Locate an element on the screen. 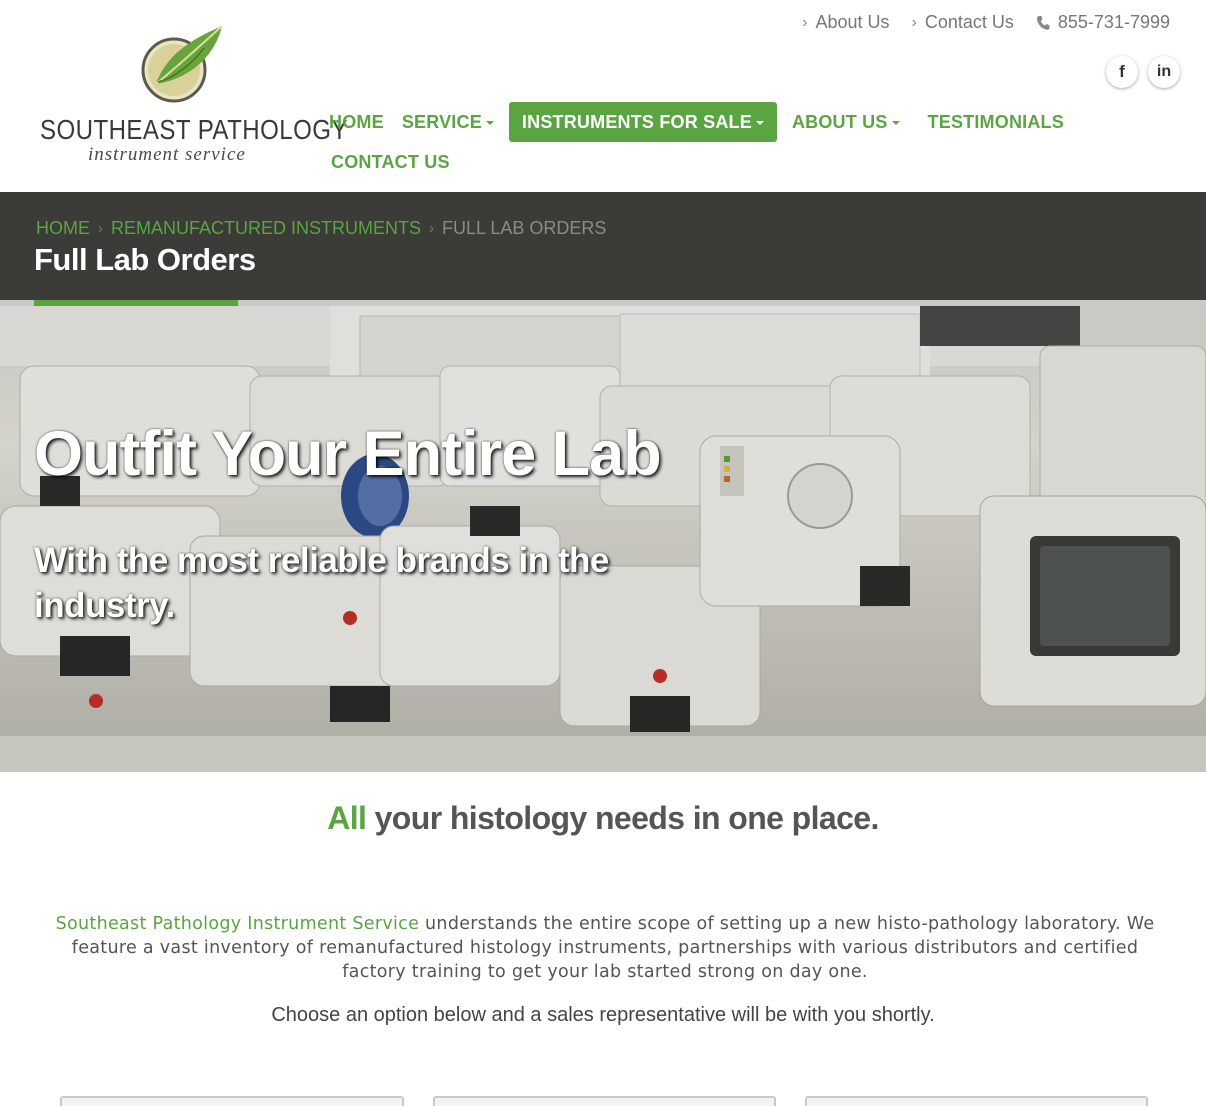 The height and width of the screenshot is (1106, 1206). linkedin-icon: in is located at coordinates (1164, 72).